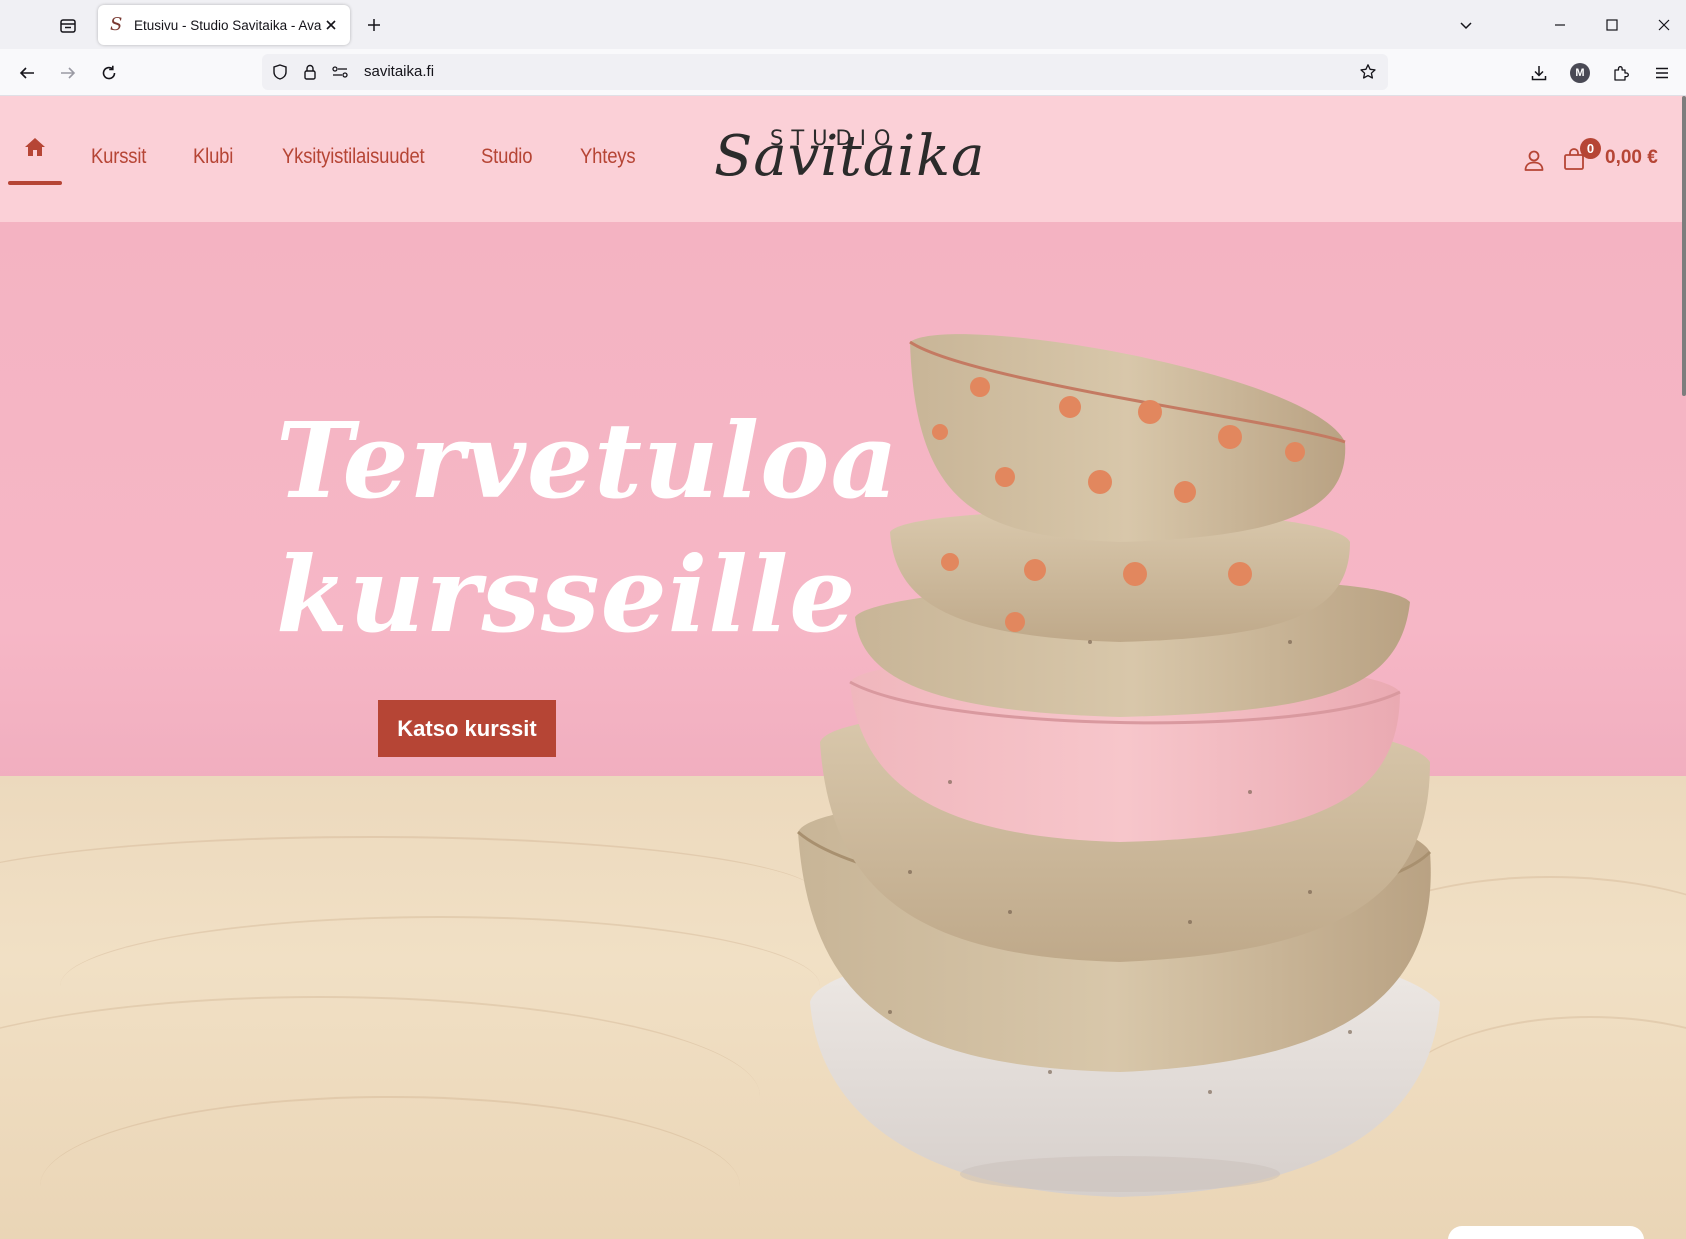 Image resolution: width=1686 pixels, height=1239 pixels. I want to click on logo-script-text: Savitaika, so click(850, 156).